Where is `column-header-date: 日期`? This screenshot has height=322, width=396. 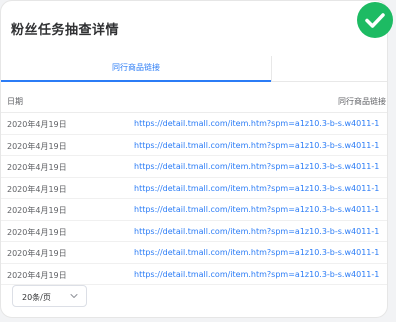
column-header-date: 日期 is located at coordinates (15, 101).